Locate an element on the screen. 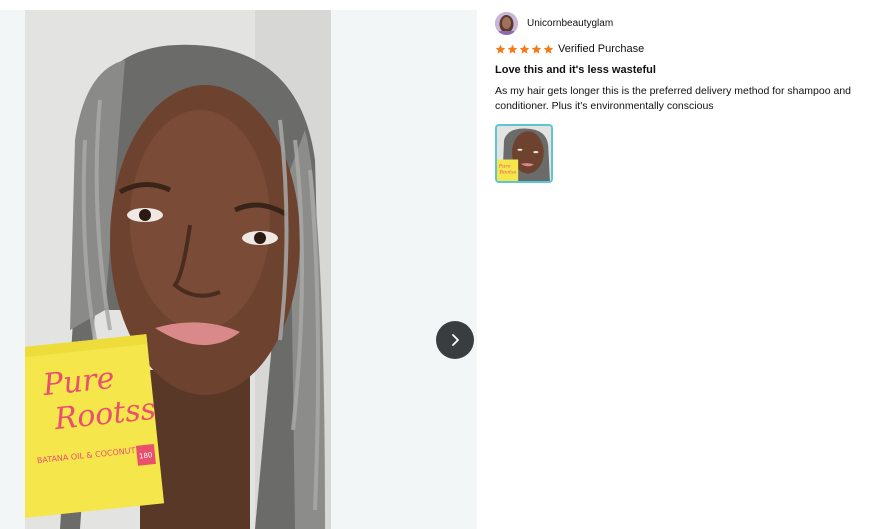 Image resolution: width=870 pixels, height=529 pixels. product-badge: 180 is located at coordinates (146, 455).